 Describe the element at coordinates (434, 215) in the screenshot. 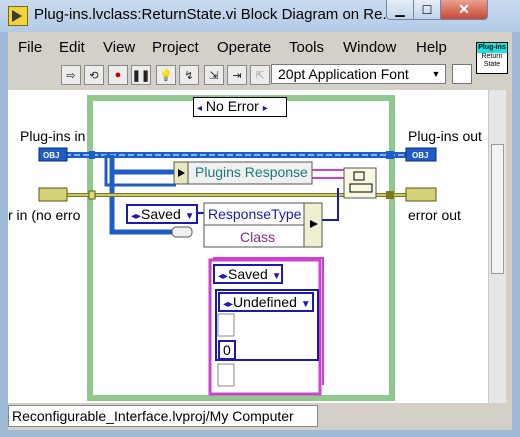

I see `error-out-label: error out` at that location.